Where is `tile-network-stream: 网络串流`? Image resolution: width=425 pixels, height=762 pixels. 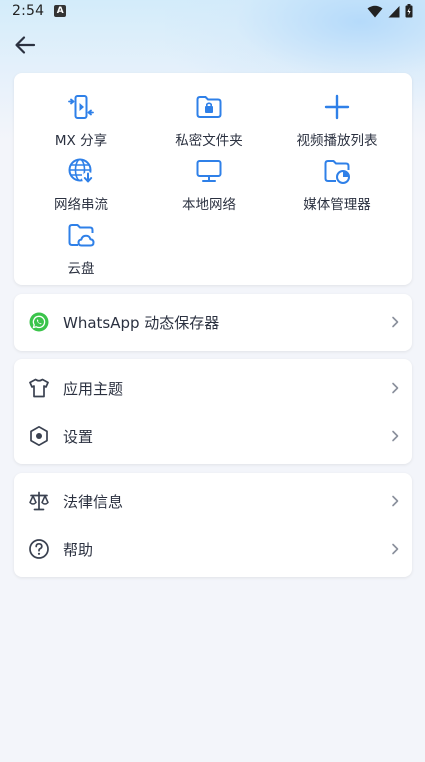 tile-network-stream: 网络串流 is located at coordinates (81, 189).